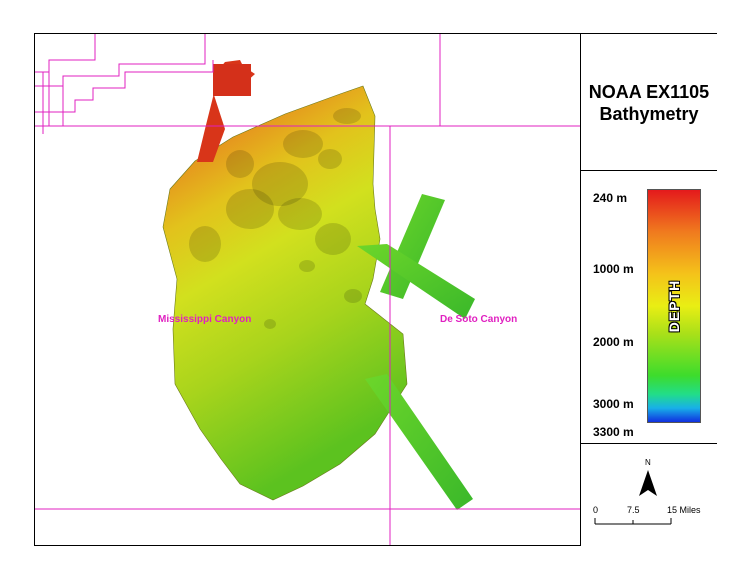 The image size is (750, 580). Describe the element at coordinates (613, 404) in the screenshot. I see `depth-tick-3000: 3000 m` at that location.